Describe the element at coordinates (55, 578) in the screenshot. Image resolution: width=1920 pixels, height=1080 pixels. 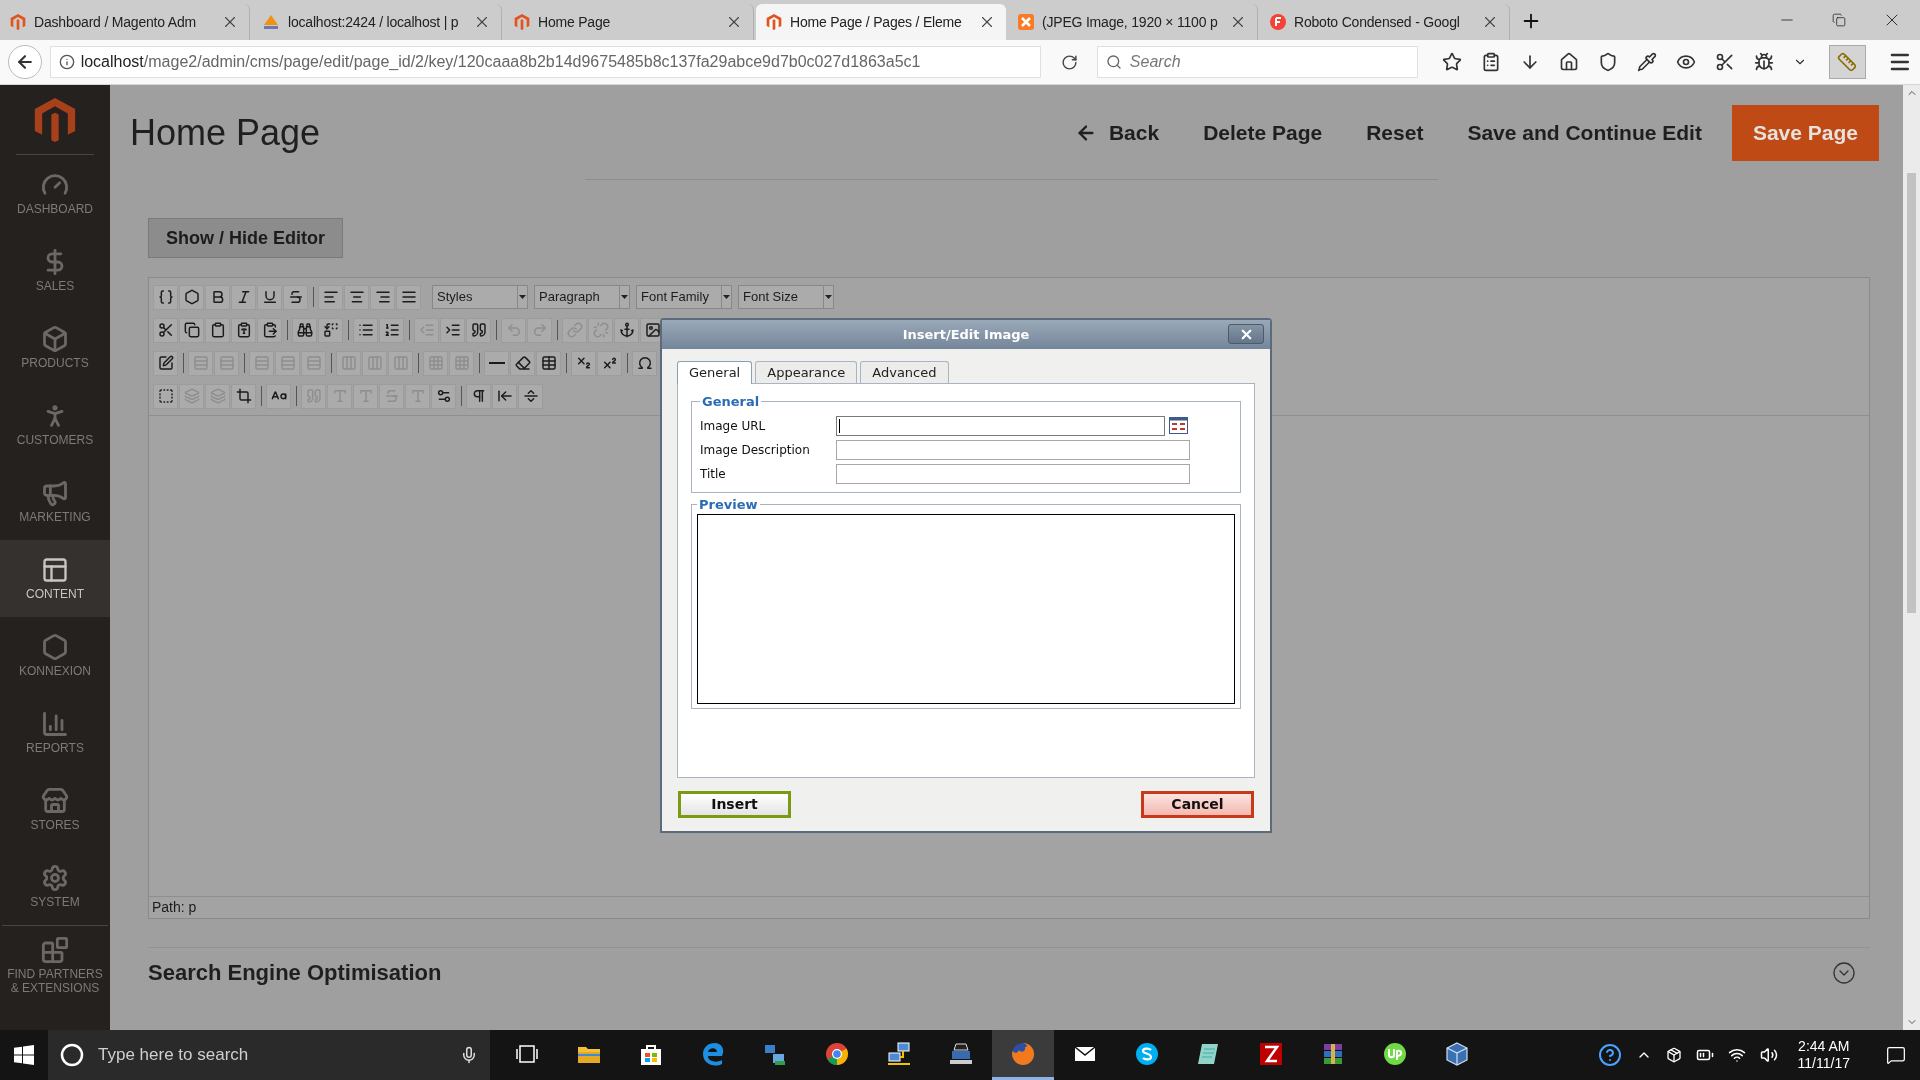
I see `sidebar-item: CONTENT` at that location.